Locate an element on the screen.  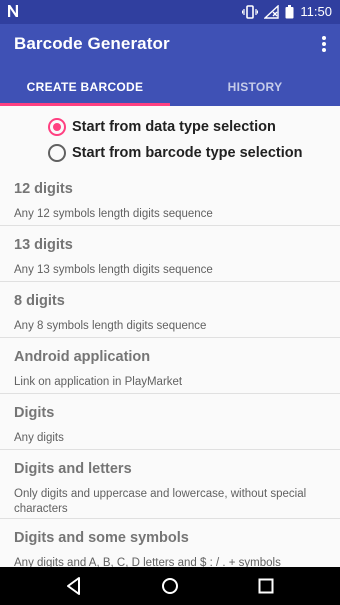
tab-create-barcode: CREATE BARCODE is located at coordinates (85, 88).